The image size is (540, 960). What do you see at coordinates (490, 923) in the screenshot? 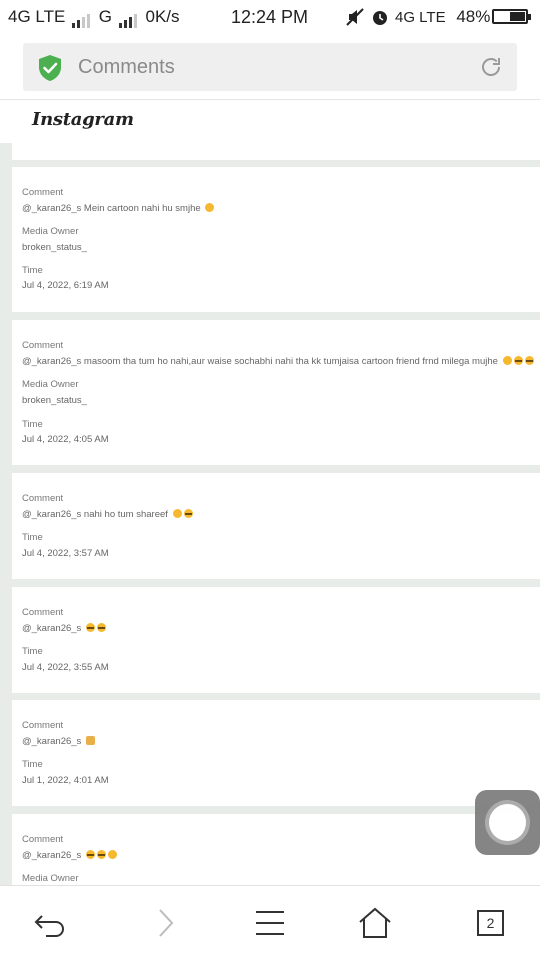
I see `tabs-icon: 2` at bounding box center [490, 923].